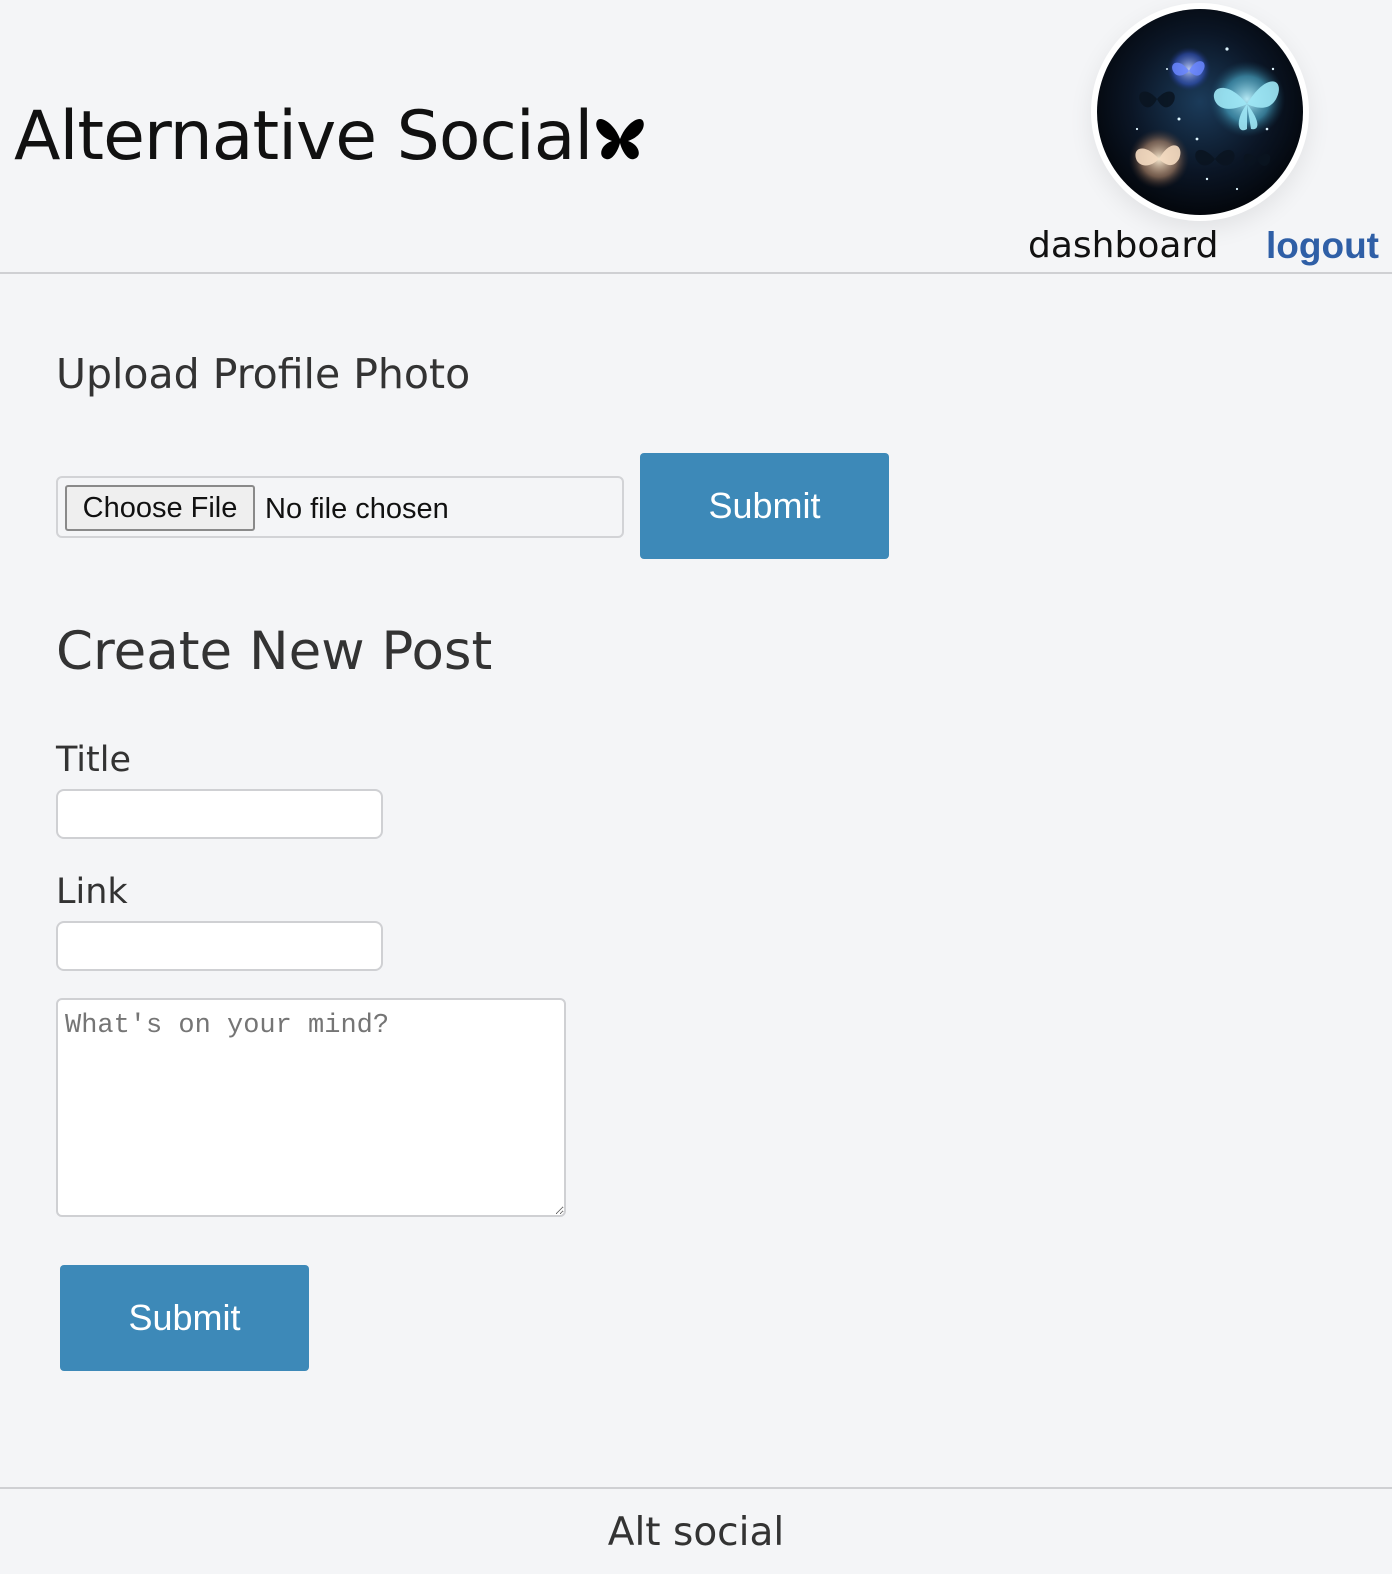 The height and width of the screenshot is (1574, 1392). What do you see at coordinates (764, 506) in the screenshot?
I see `upload-photo-submit-button: Submit` at bounding box center [764, 506].